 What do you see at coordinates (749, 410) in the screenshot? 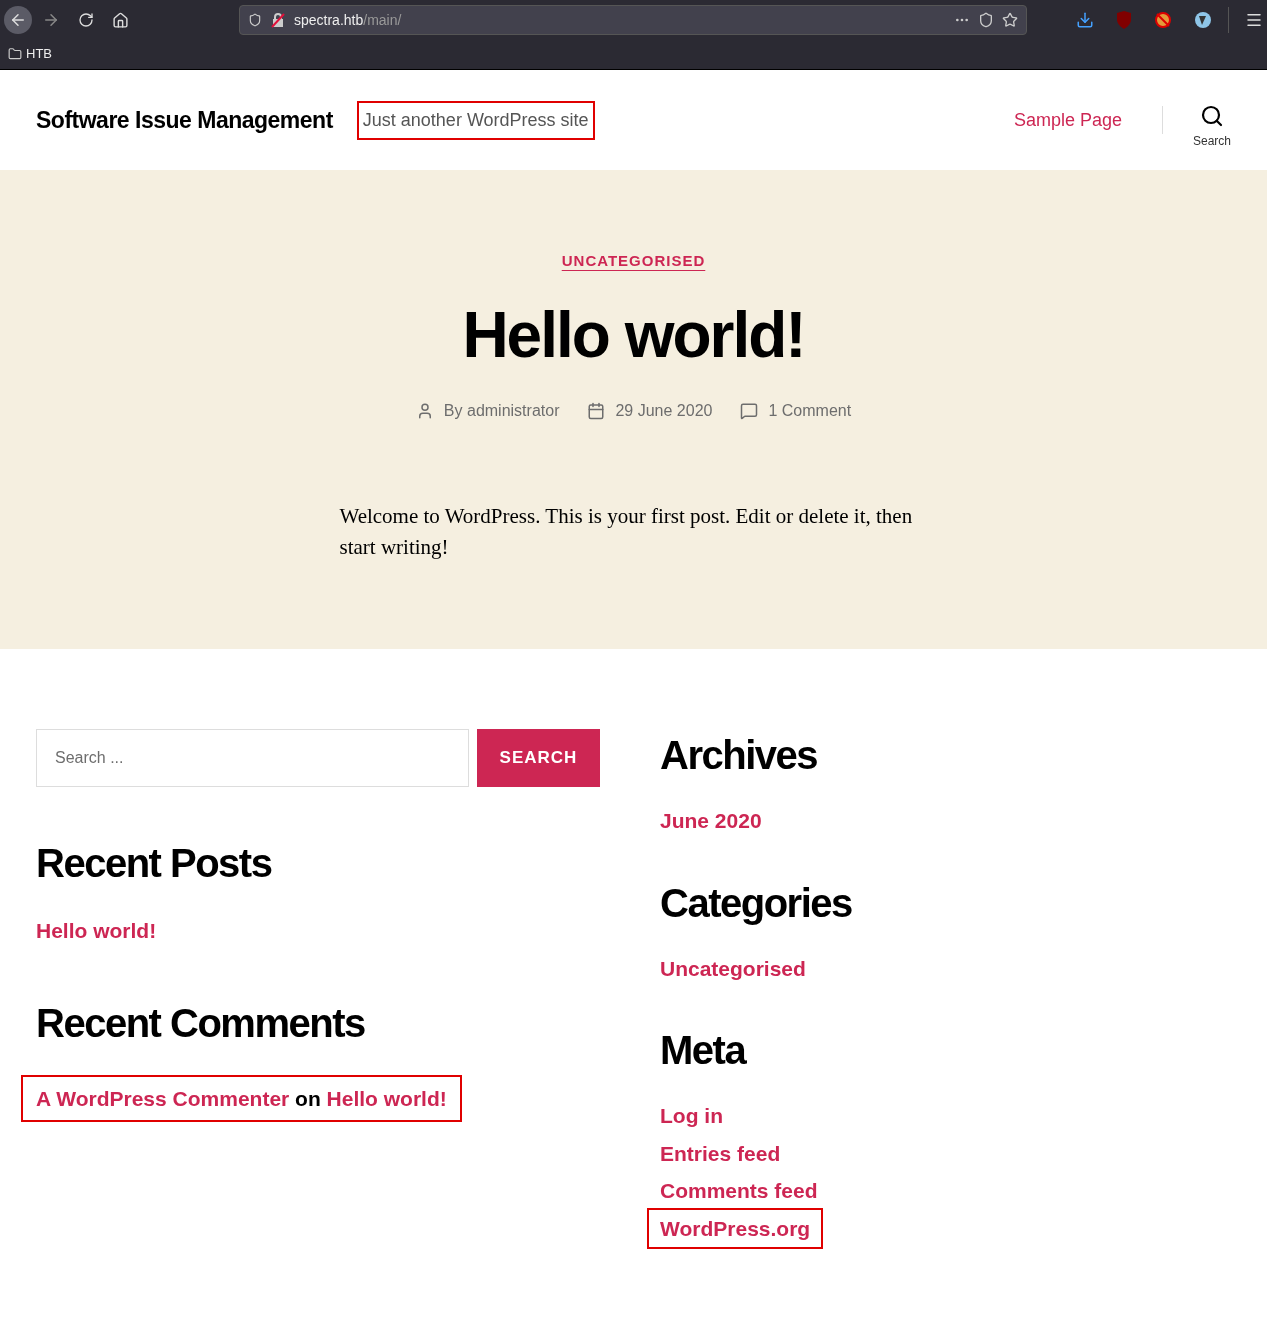
I see `comment-icon` at bounding box center [749, 410].